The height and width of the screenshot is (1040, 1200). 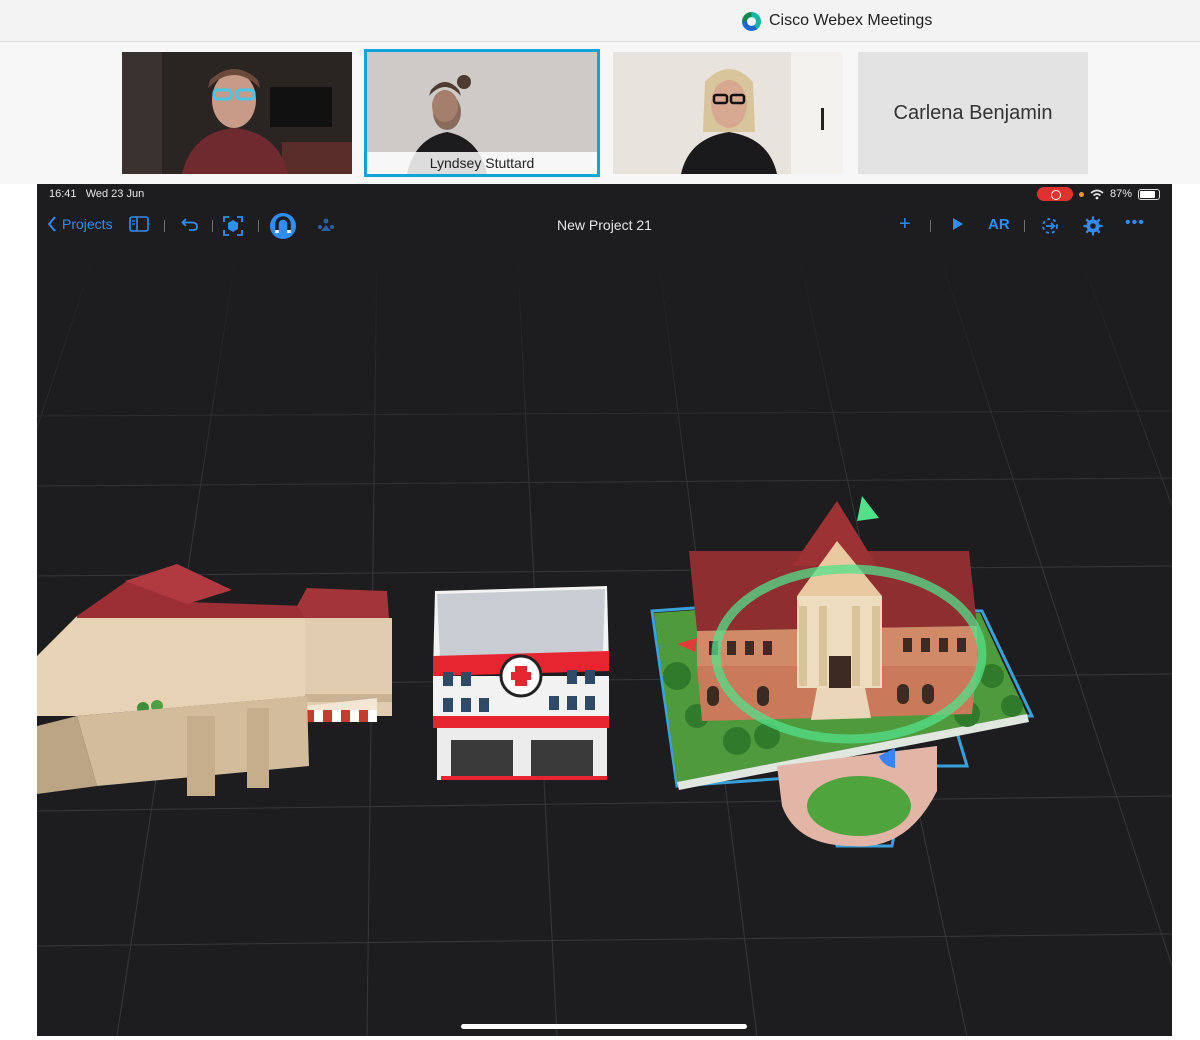 I want to click on sidebar-toggle-button, so click(x=139, y=224).